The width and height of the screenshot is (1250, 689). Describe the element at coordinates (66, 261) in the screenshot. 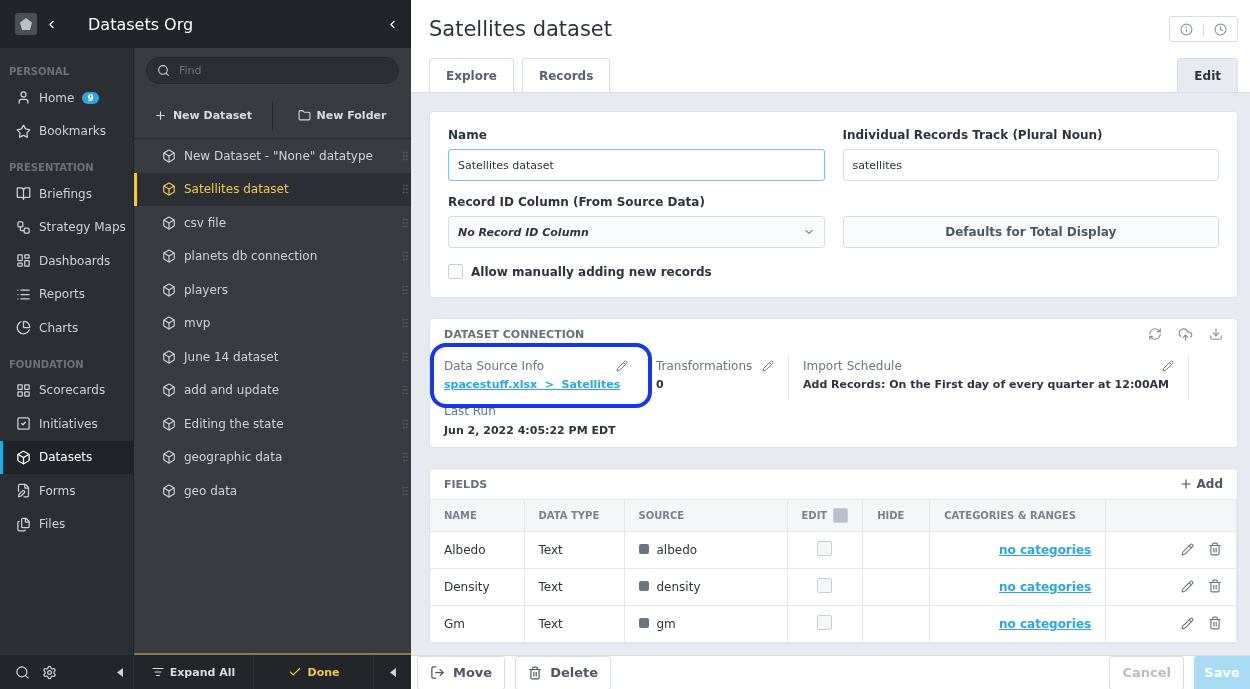

I see `nav-item: Dashboards` at that location.